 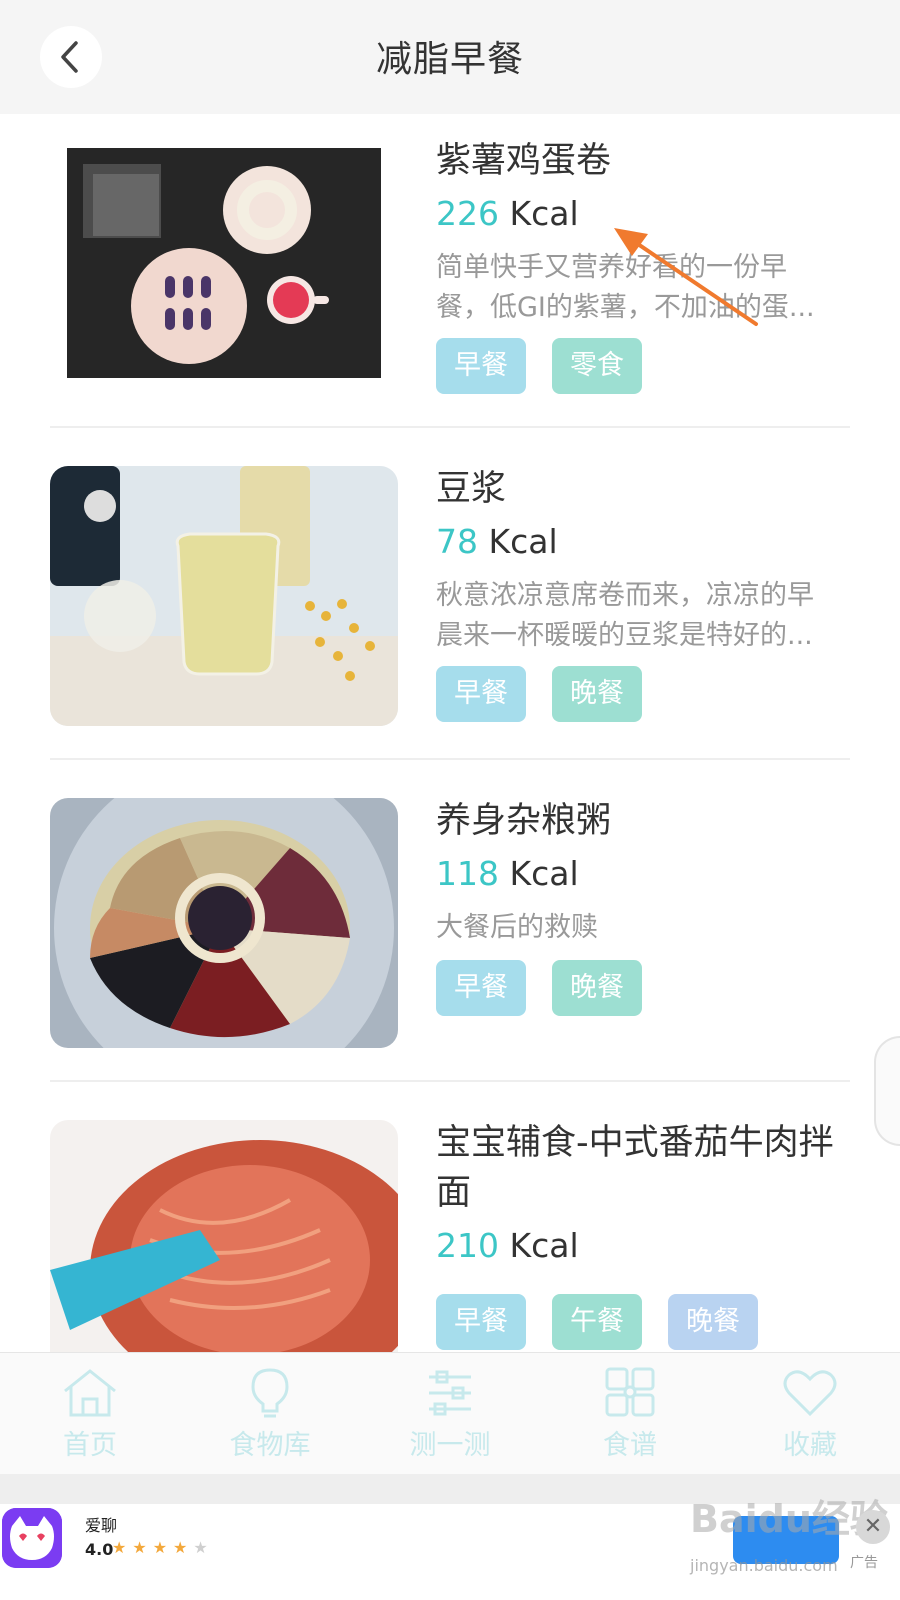 What do you see at coordinates (630, 1445) in the screenshot?
I see `nav-label: 食谱` at bounding box center [630, 1445].